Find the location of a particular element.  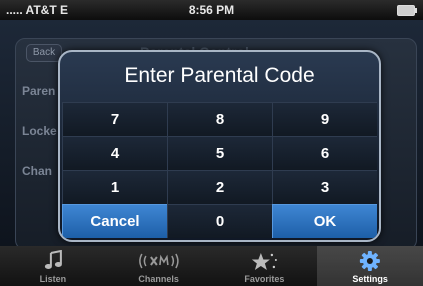

tab-settings: Settings is located at coordinates (370, 266).